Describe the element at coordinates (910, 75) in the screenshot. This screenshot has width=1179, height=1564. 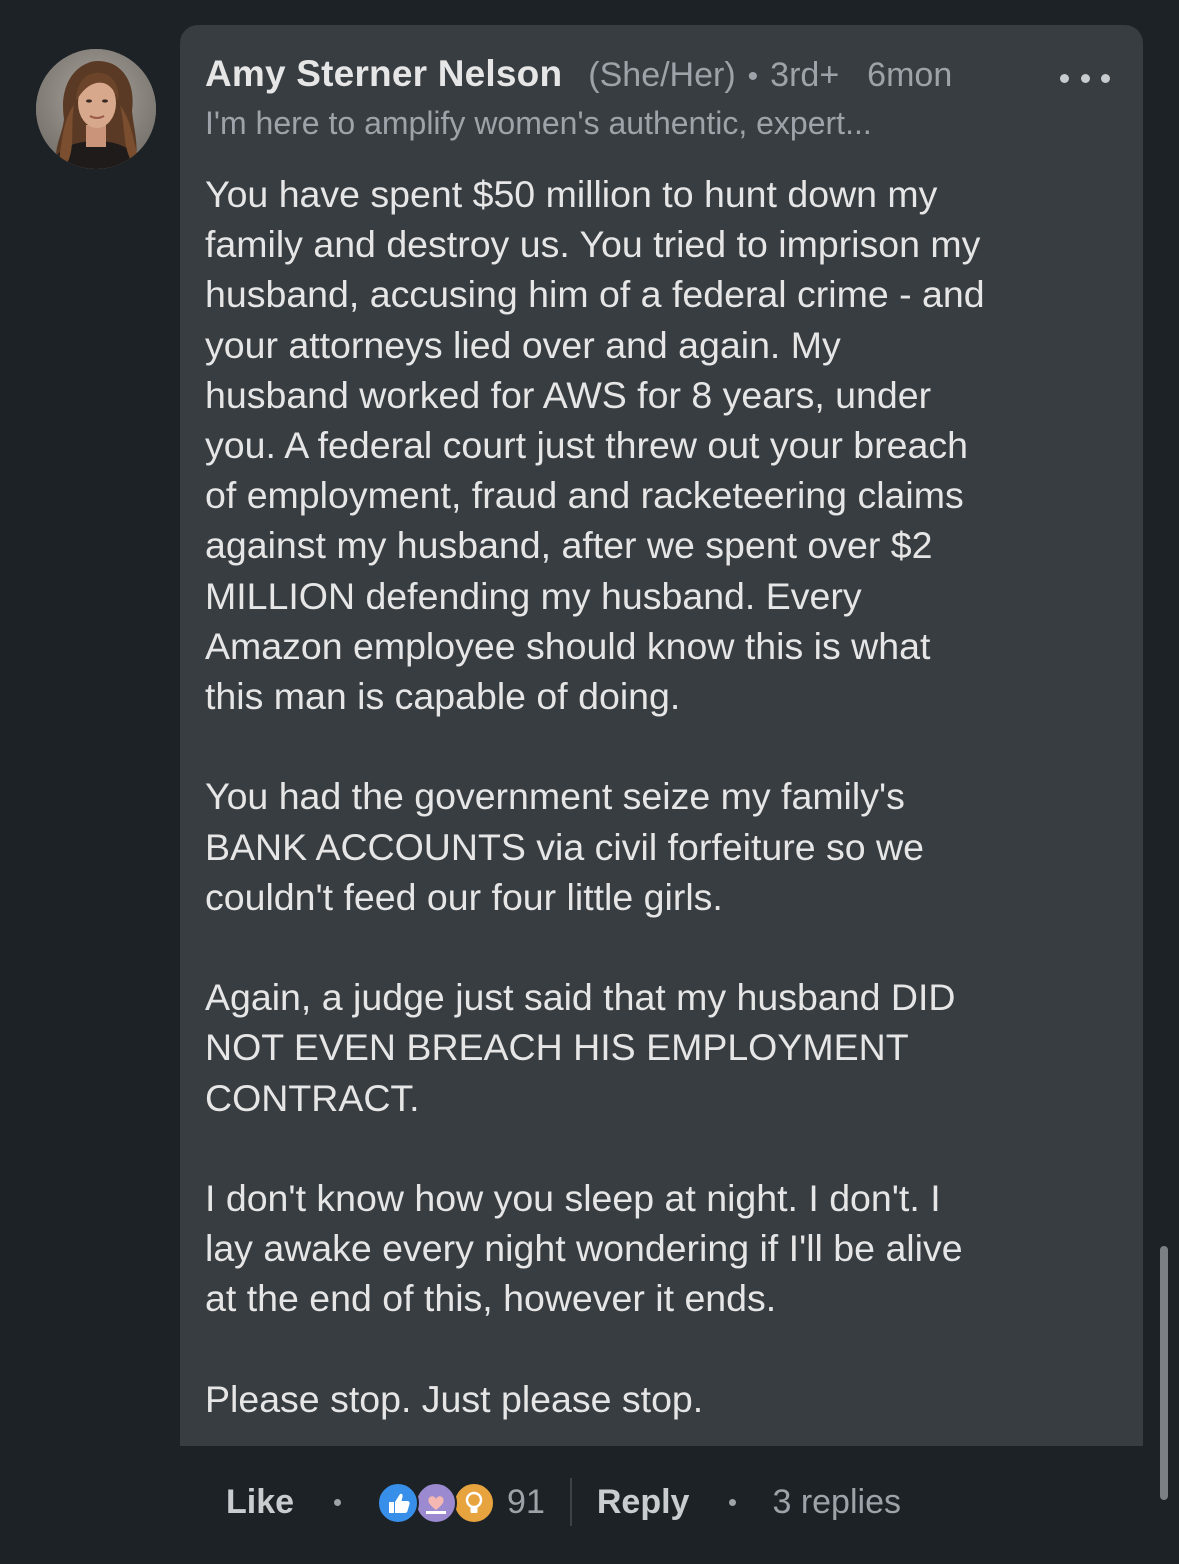
I see `comment-timestamp: 6mon` at that location.